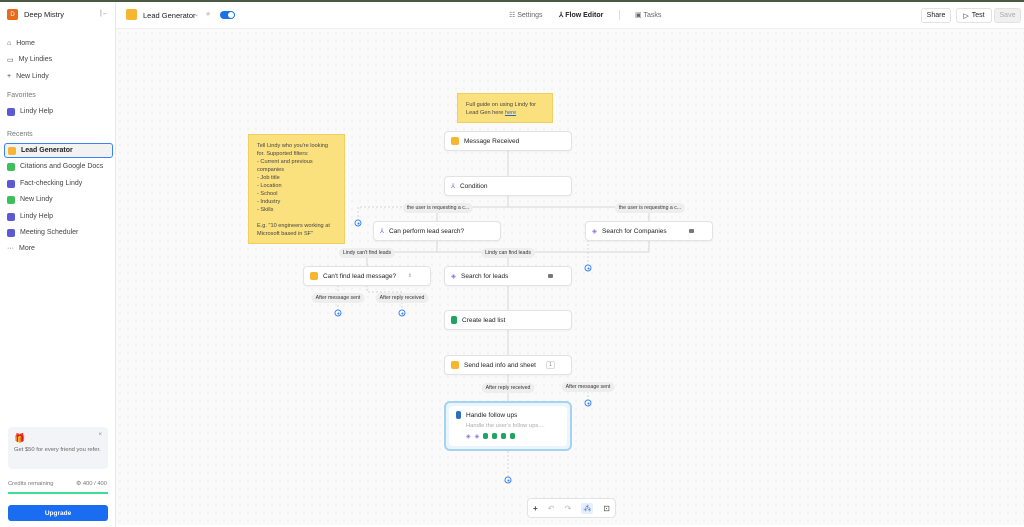 The image size is (1024, 527). What do you see at coordinates (458, 415) in the screenshot?
I see `agent-icon` at bounding box center [458, 415].